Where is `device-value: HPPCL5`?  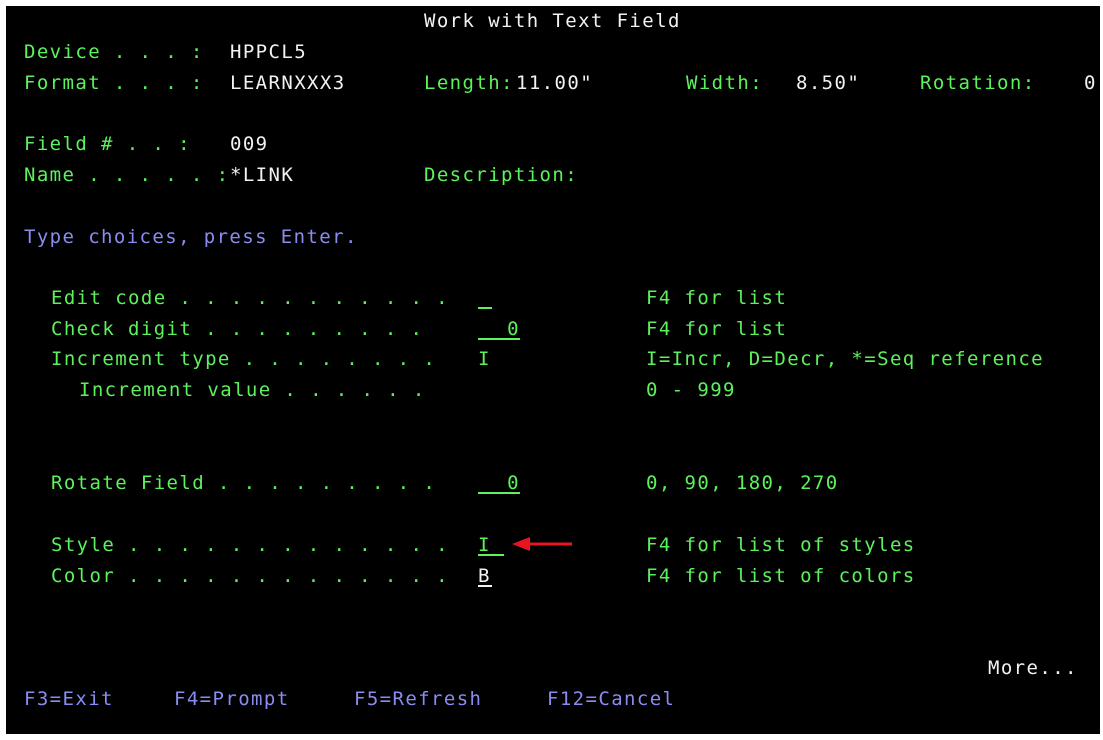 device-value: HPPCL5 is located at coordinates (269, 52).